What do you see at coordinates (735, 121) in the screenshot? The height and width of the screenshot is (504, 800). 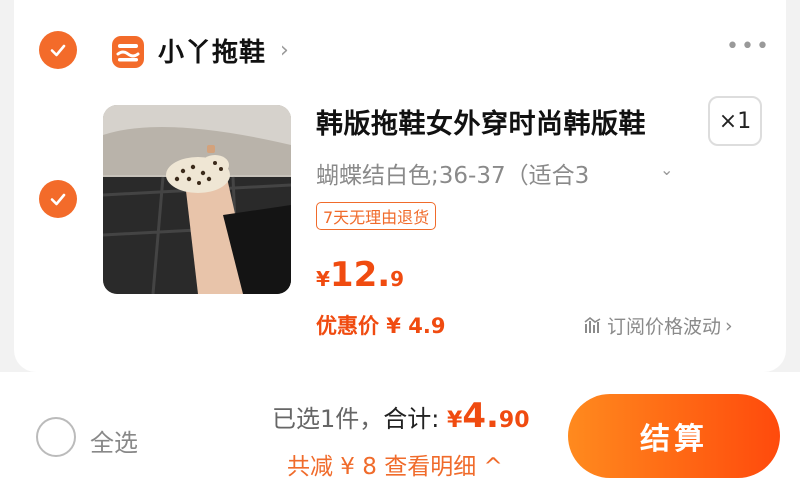 I see `quantity-button: ×1` at bounding box center [735, 121].